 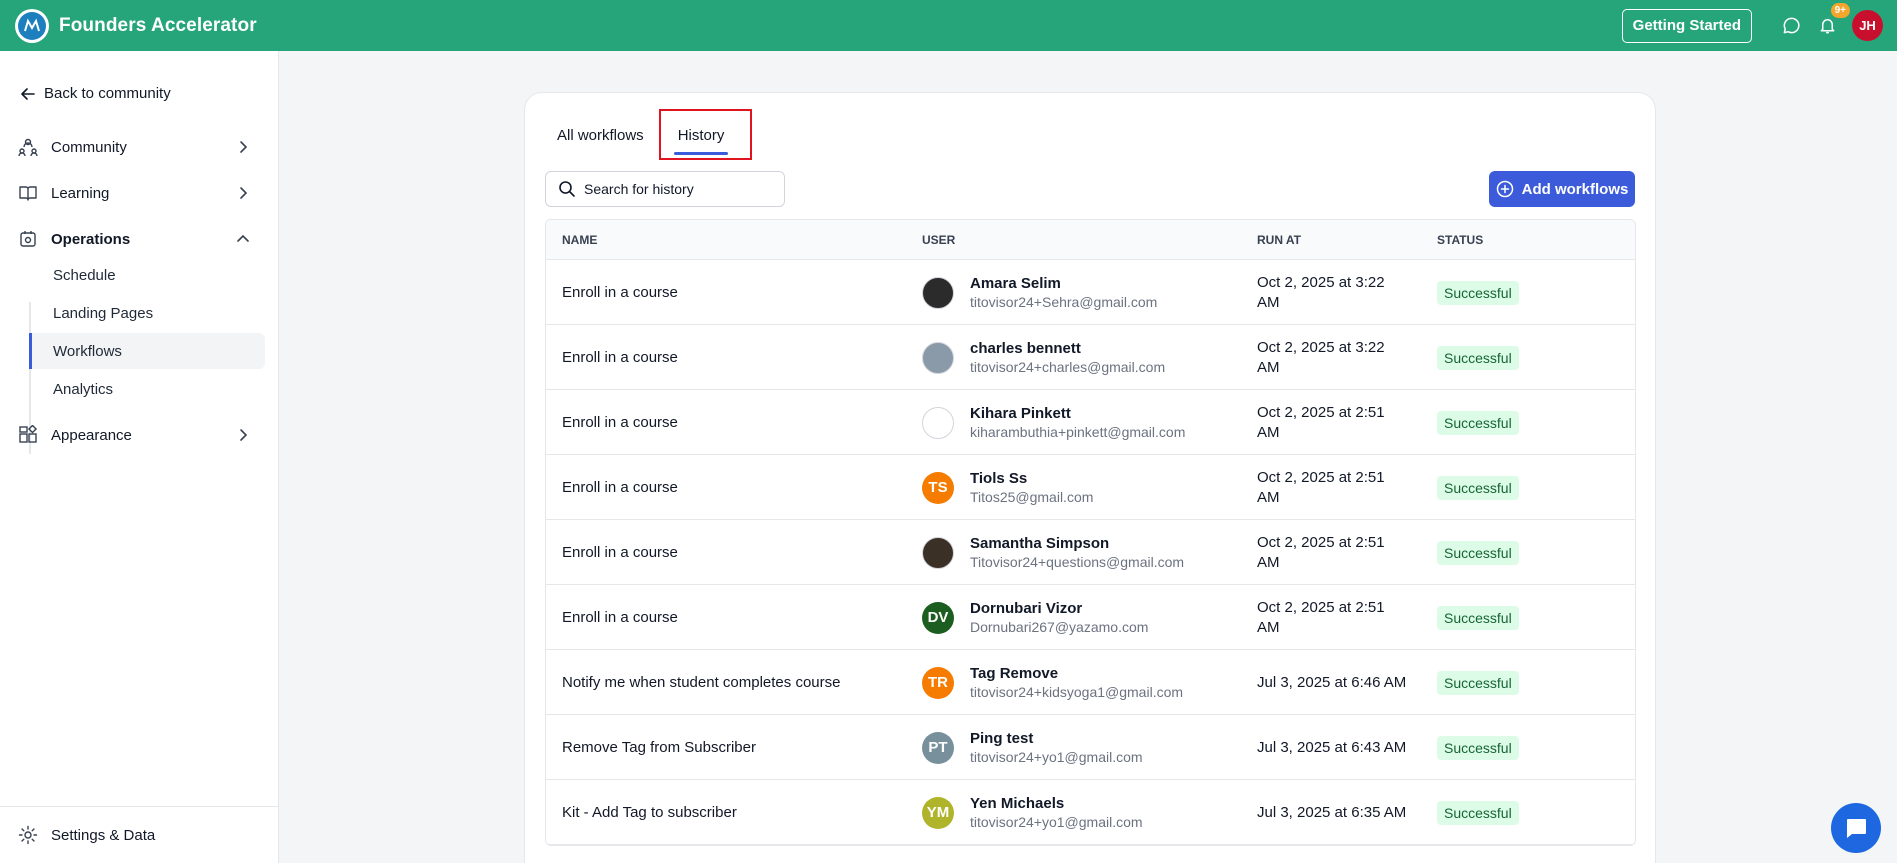 I want to click on user-name: Tiols Ss, so click(x=999, y=478).